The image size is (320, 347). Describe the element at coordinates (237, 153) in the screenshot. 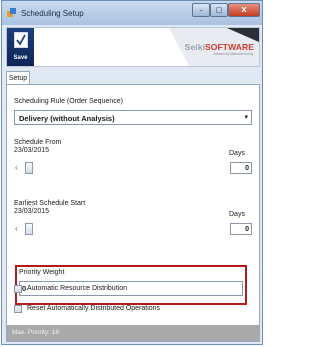

I see `schedule-from-days-label: Days` at that location.